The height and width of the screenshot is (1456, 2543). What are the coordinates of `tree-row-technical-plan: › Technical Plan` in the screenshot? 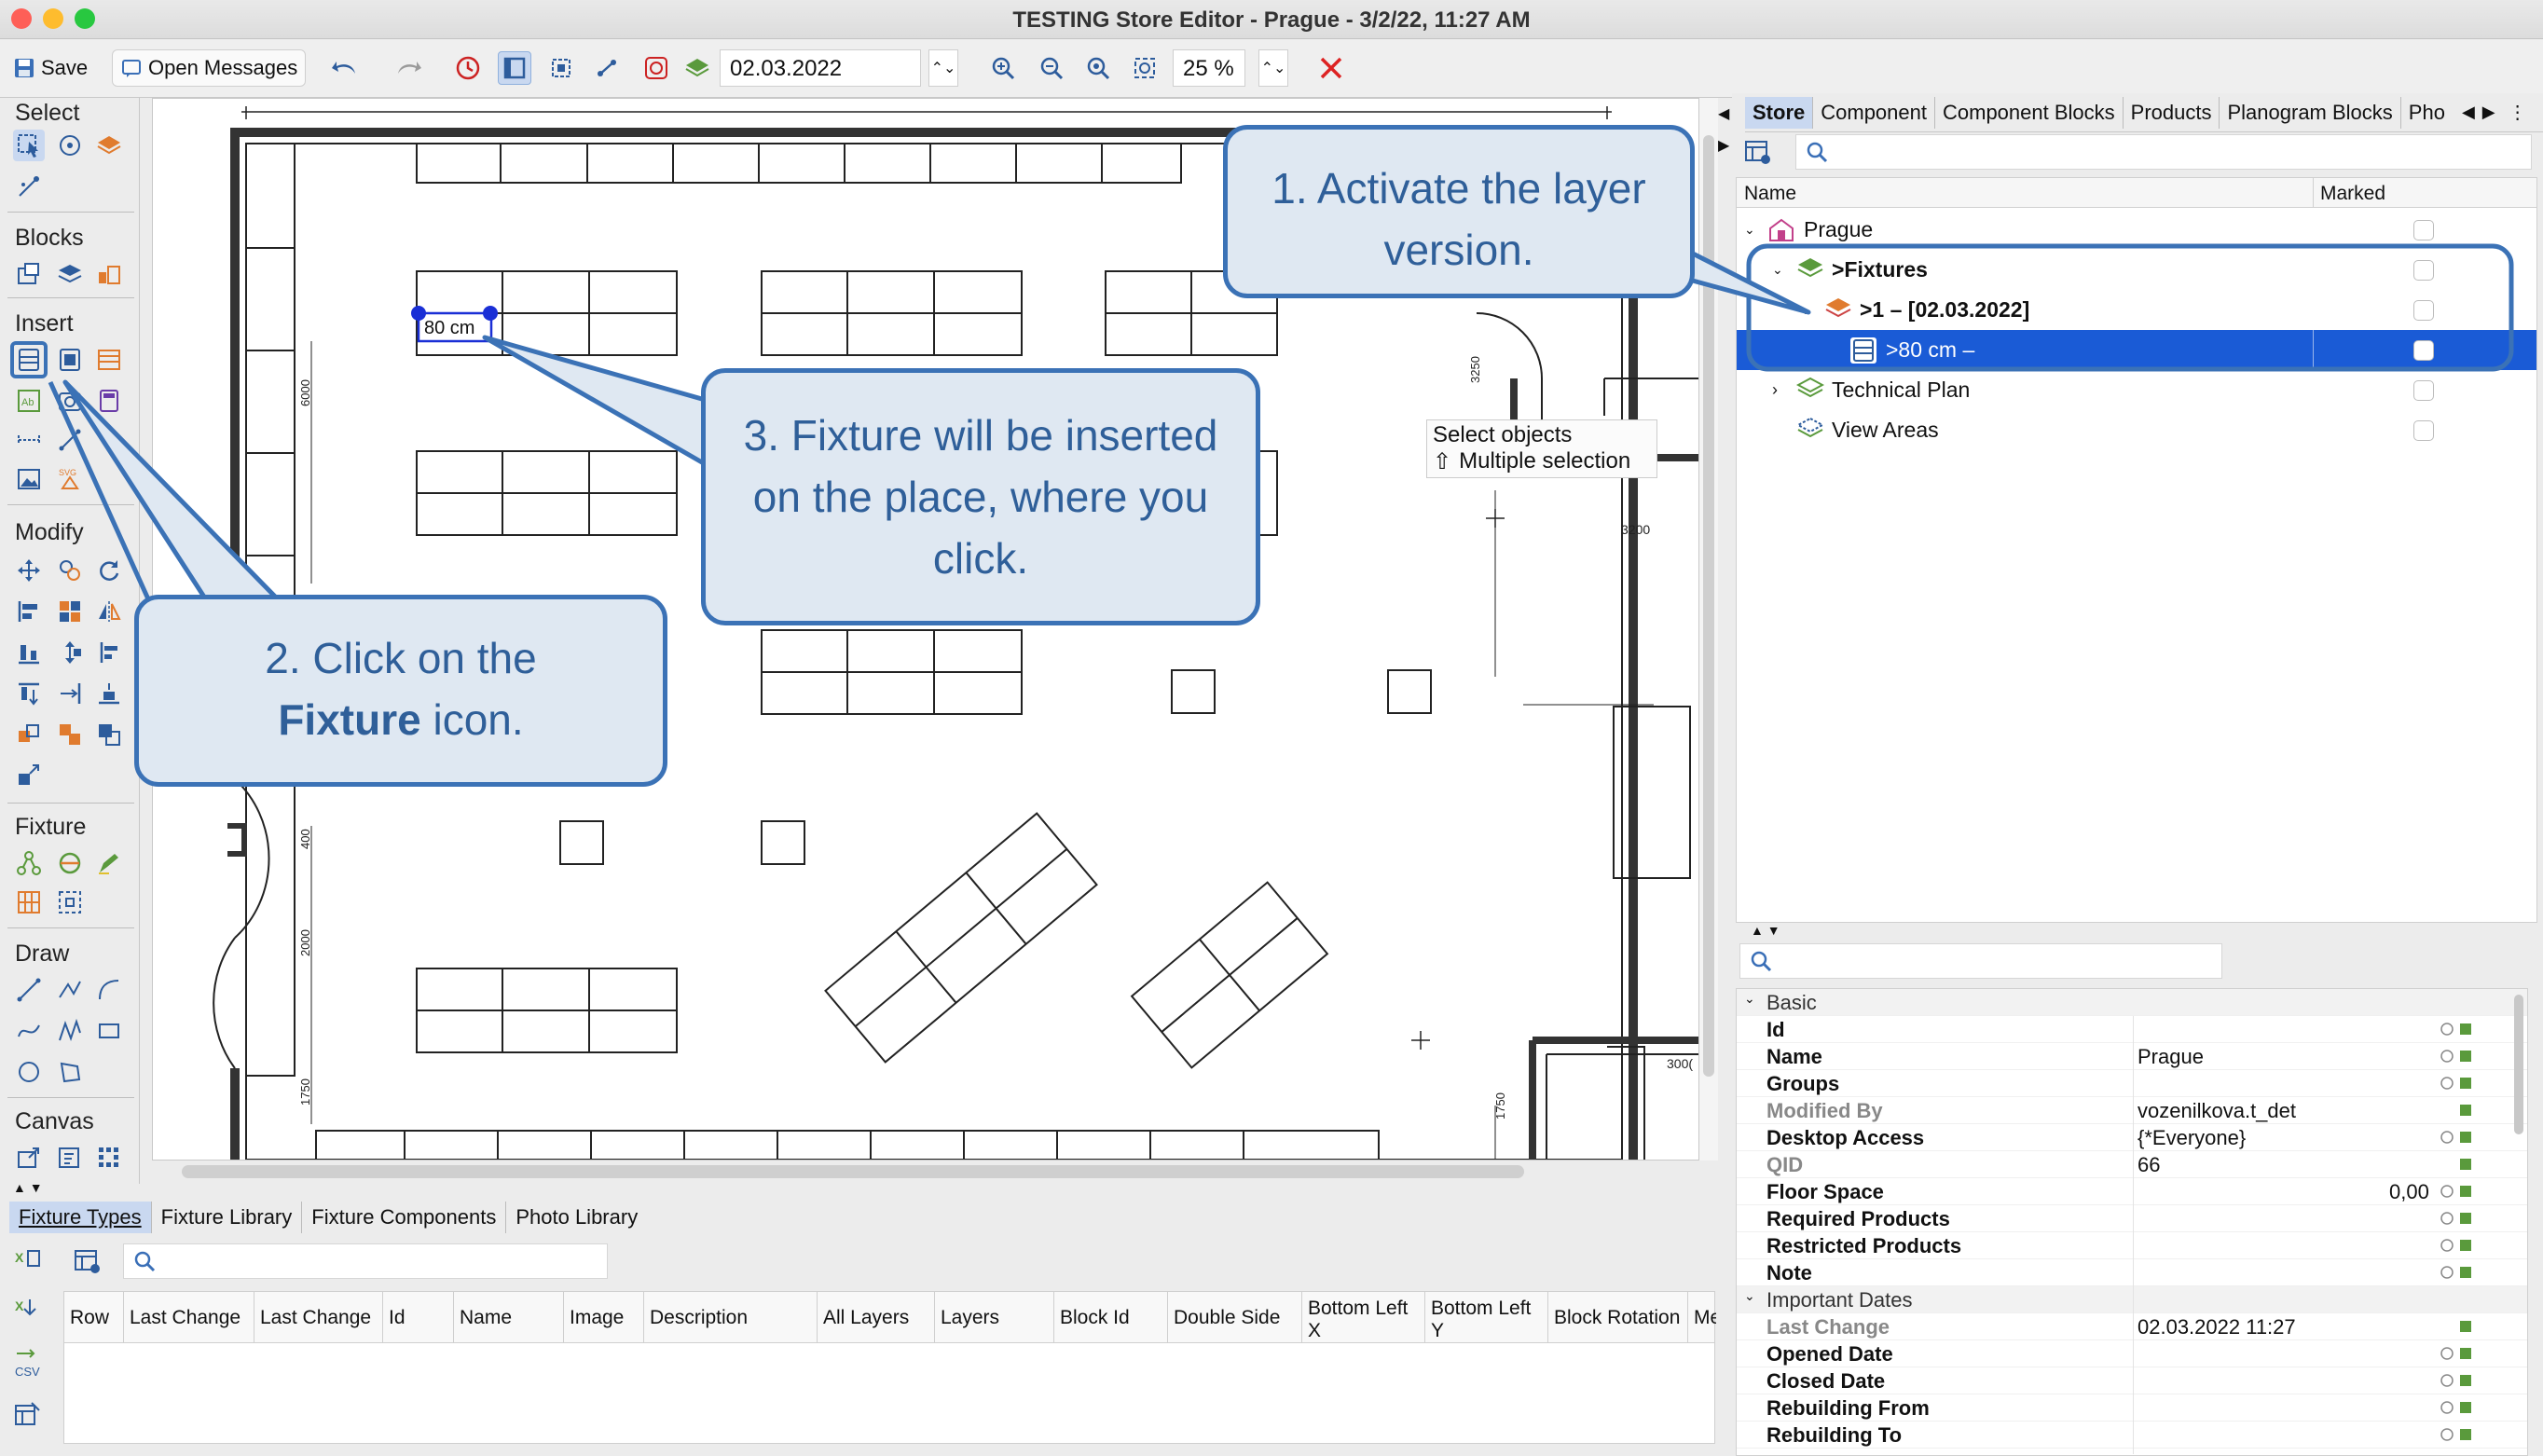 It's located at (2136, 390).